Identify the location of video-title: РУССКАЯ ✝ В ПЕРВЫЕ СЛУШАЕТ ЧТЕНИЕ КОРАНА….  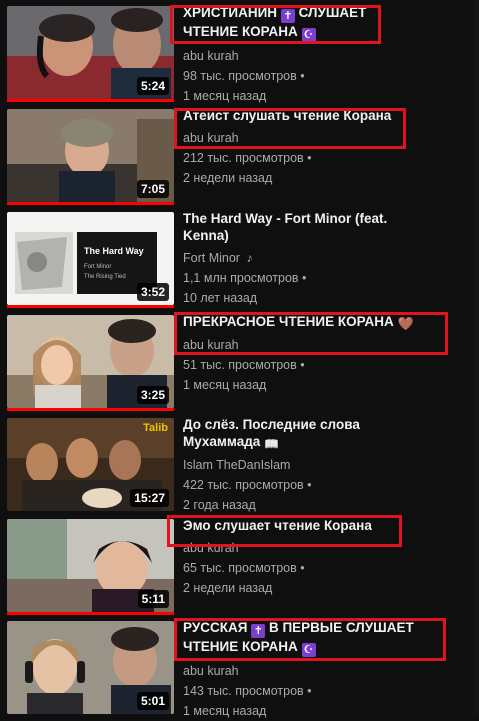
(300, 638).